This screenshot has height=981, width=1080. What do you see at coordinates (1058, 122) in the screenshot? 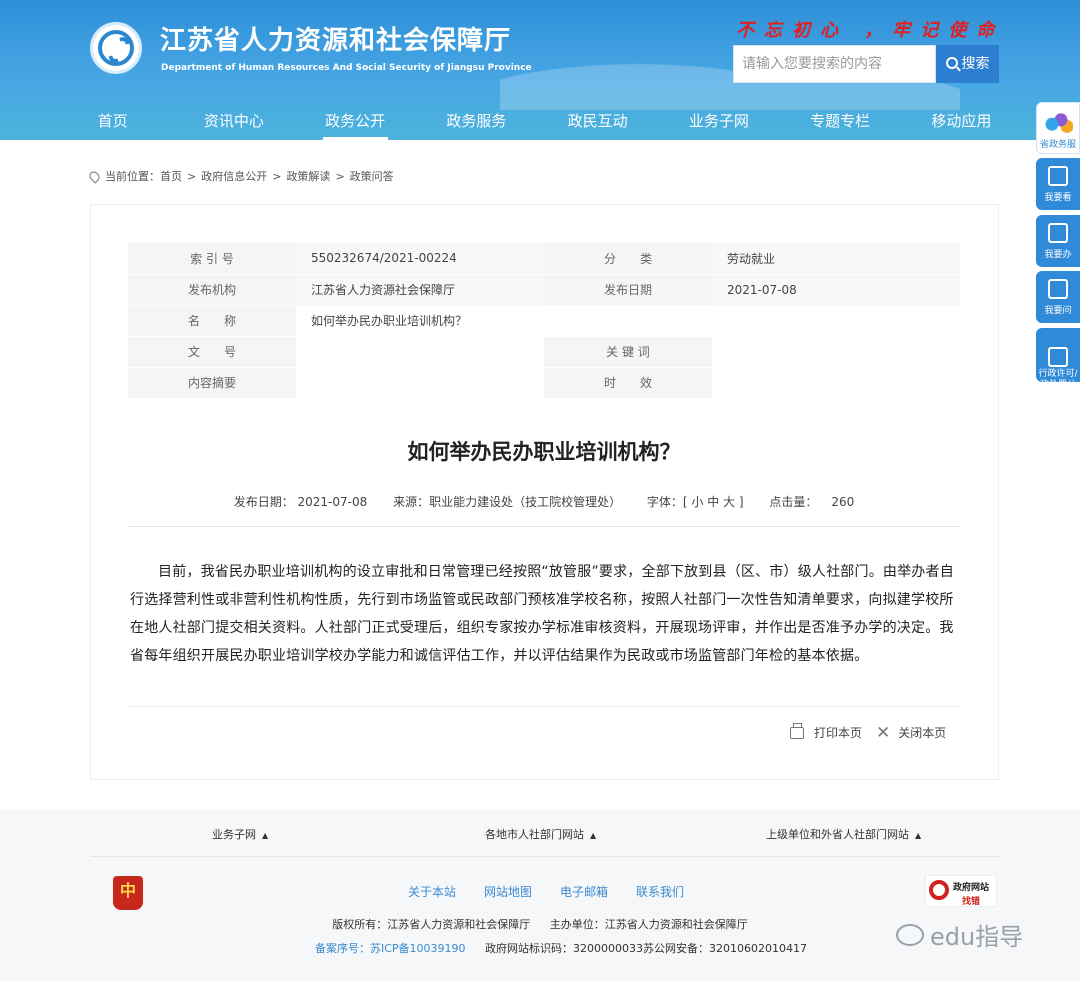
I see `service-logo-icon` at bounding box center [1058, 122].